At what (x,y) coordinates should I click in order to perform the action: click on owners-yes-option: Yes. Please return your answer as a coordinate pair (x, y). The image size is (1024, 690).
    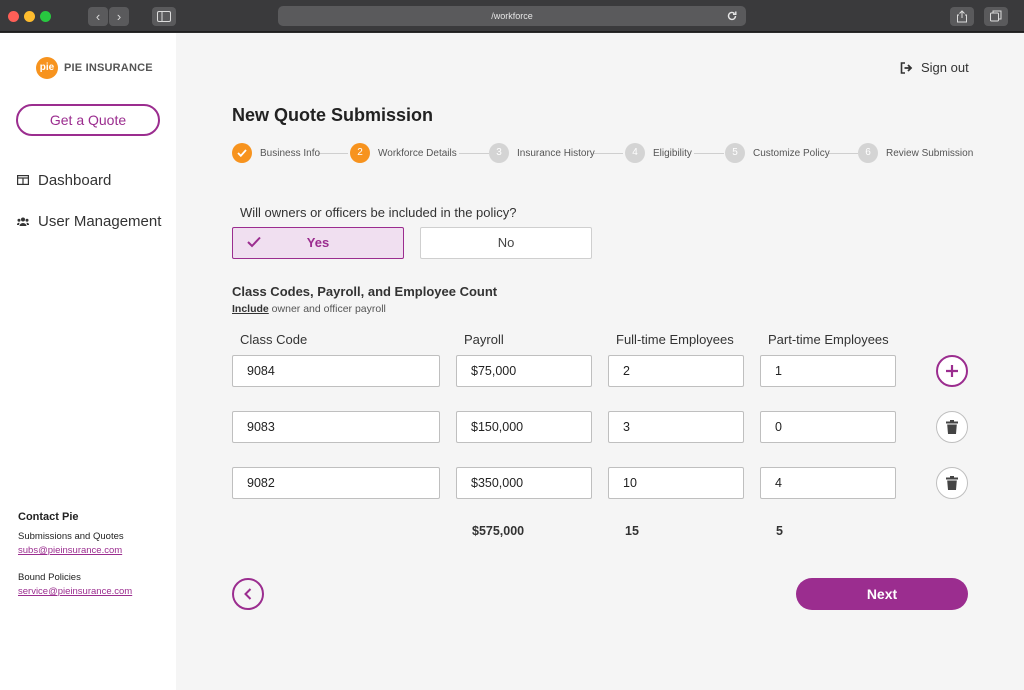
    Looking at the image, I should click on (318, 243).